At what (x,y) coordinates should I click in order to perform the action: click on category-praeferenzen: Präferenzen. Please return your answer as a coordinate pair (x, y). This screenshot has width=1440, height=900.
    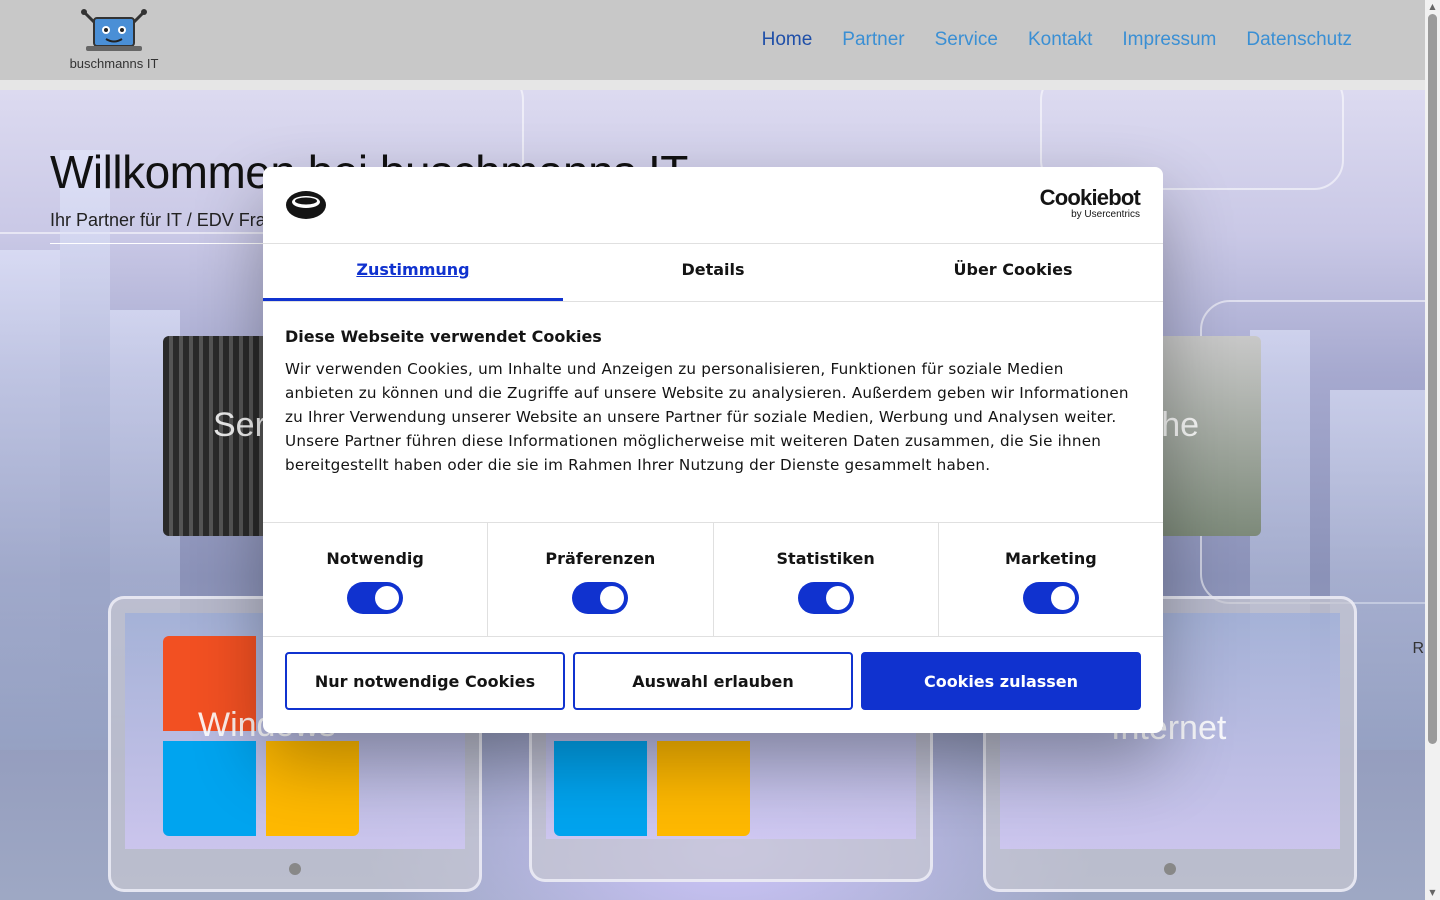
    Looking at the image, I should click on (601, 579).